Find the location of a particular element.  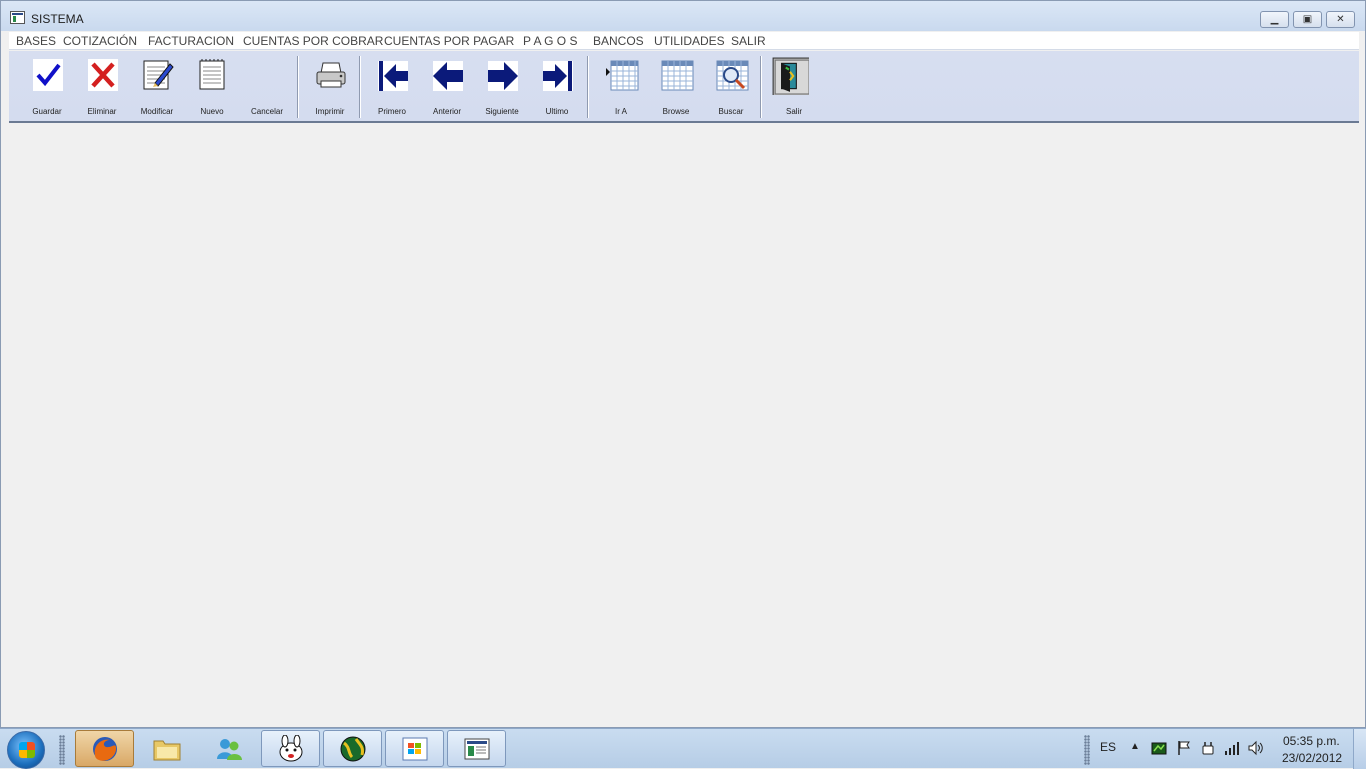

eliminar-button: Eliminar is located at coordinates (102, 86).